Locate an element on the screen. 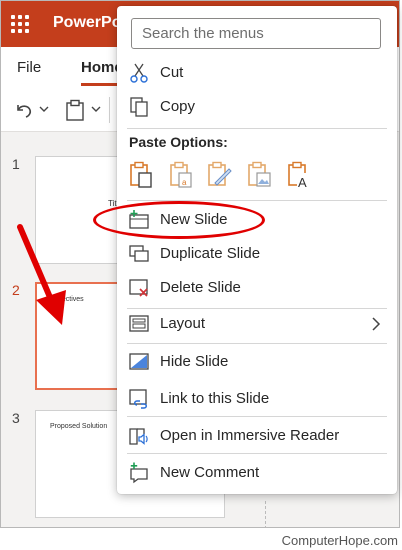  paste-use-destination-theme-icon: a is located at coordinates (182, 175).